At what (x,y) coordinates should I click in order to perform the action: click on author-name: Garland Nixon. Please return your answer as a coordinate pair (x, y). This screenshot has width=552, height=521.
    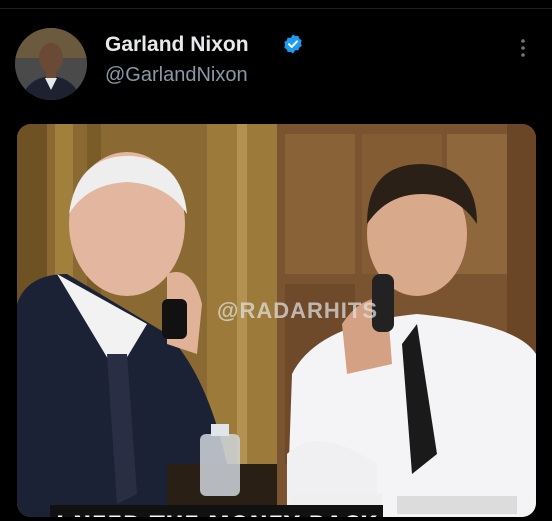
    Looking at the image, I should click on (177, 45).